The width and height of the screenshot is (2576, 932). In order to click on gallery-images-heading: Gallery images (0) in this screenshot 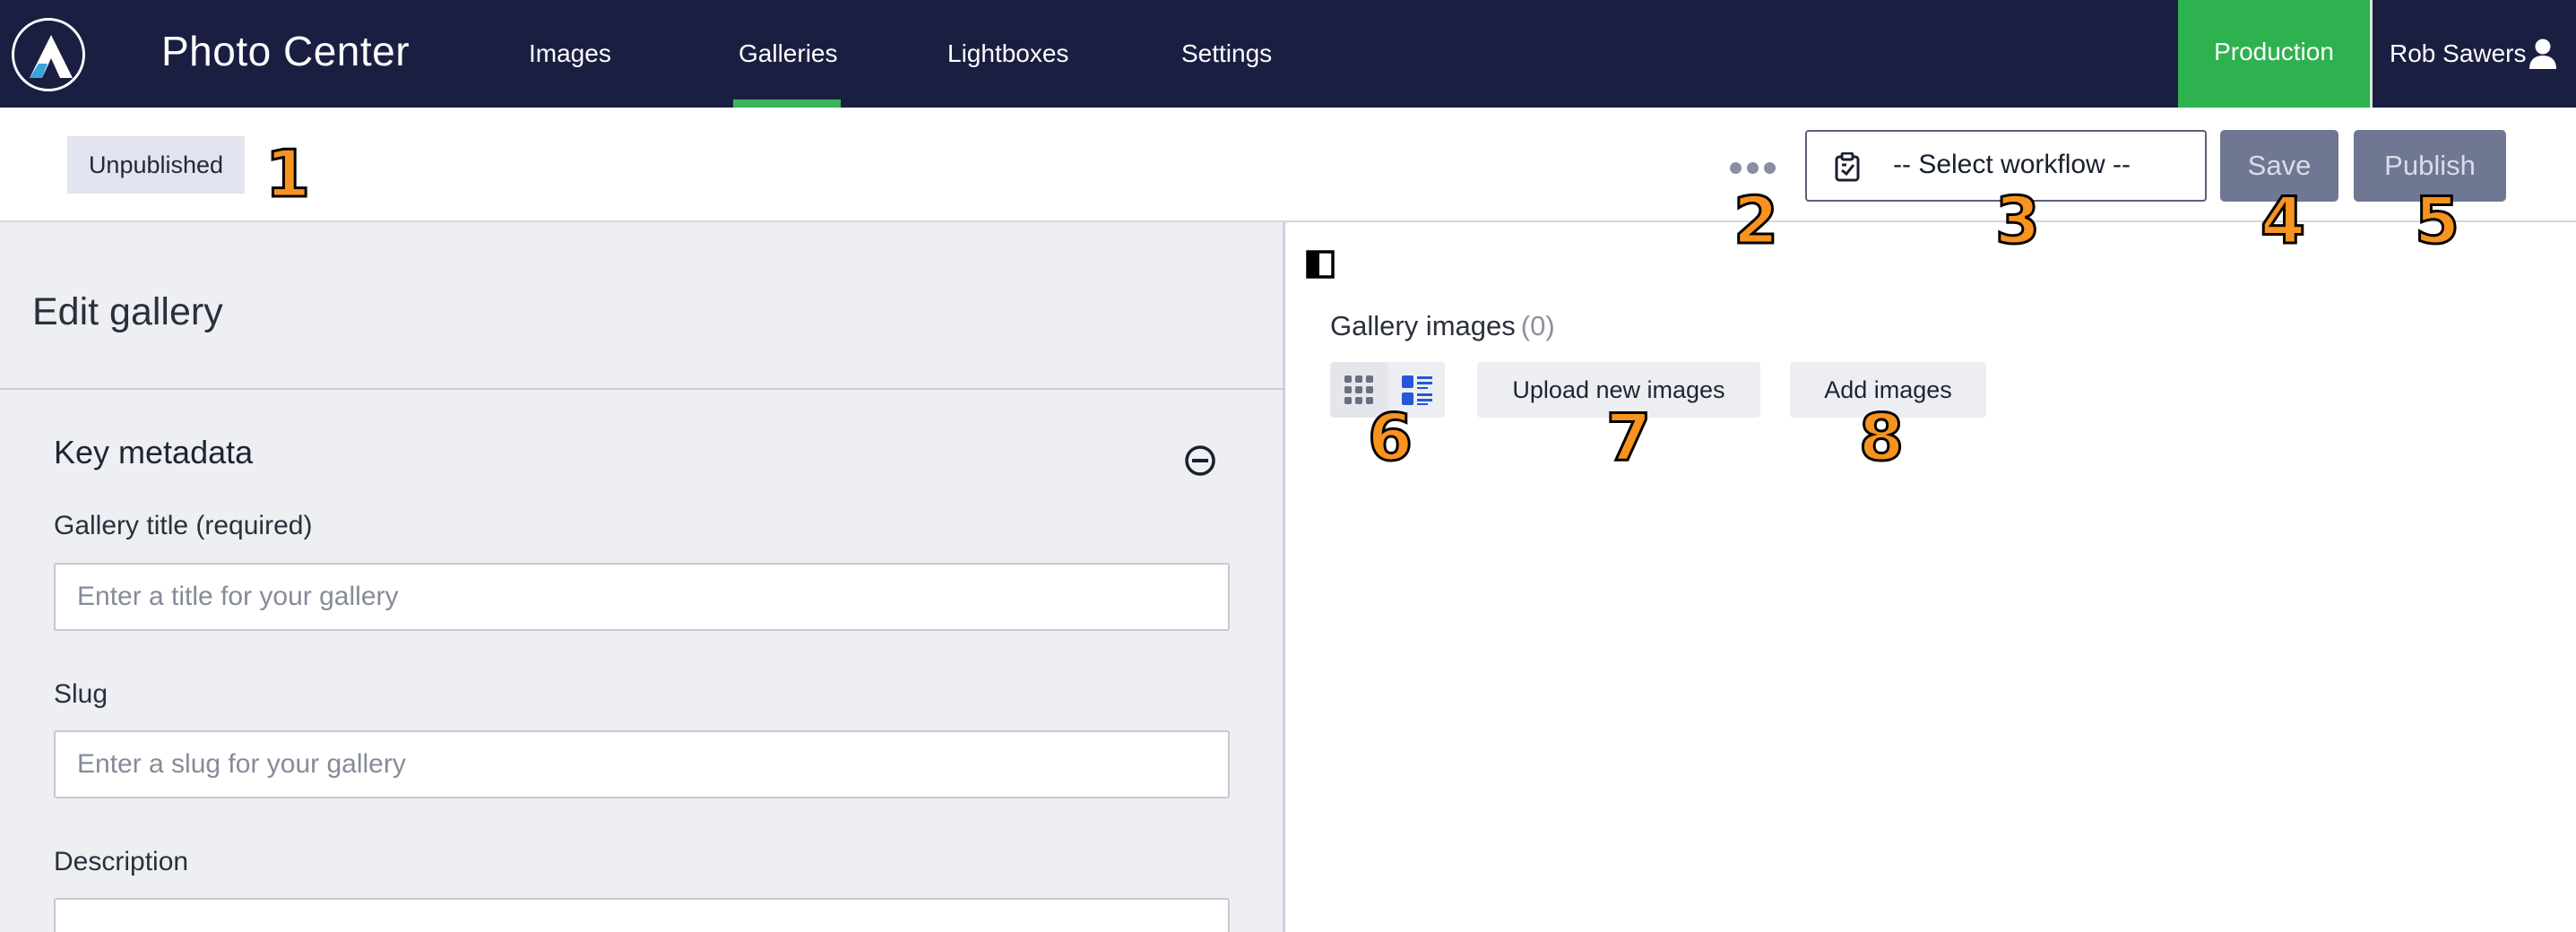, I will do `click(1442, 326)`.